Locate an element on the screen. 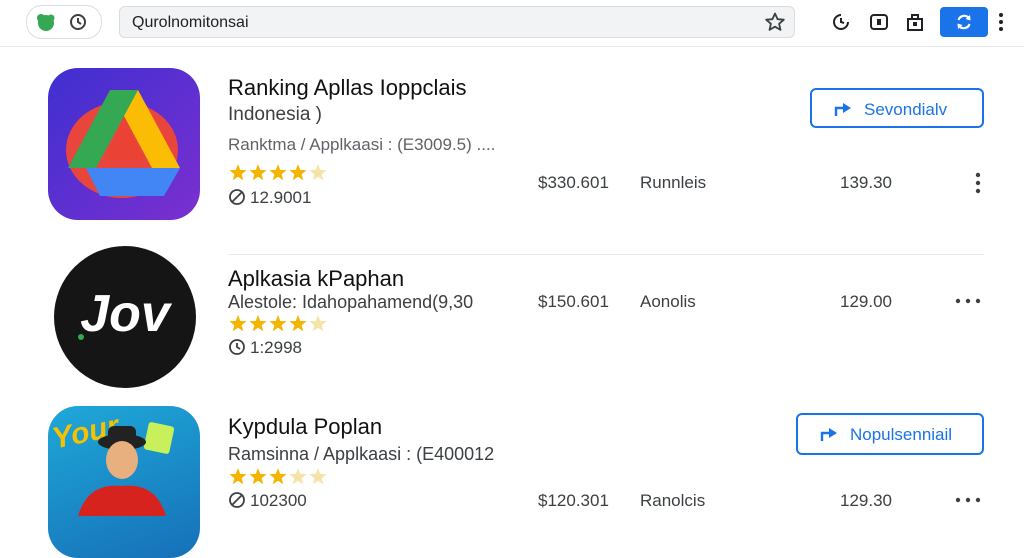 The height and width of the screenshot is (558, 1024). download-count: 102300 is located at coordinates (267, 501).